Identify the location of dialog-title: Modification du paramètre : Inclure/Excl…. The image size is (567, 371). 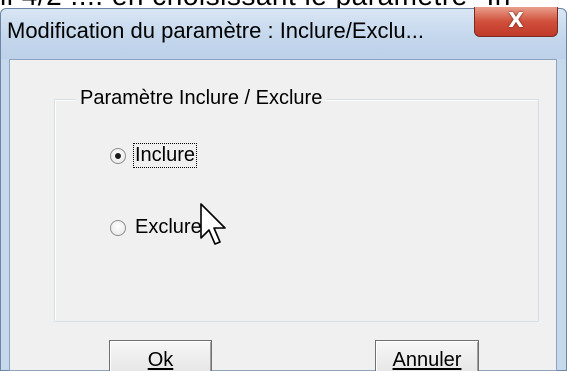
(215, 30).